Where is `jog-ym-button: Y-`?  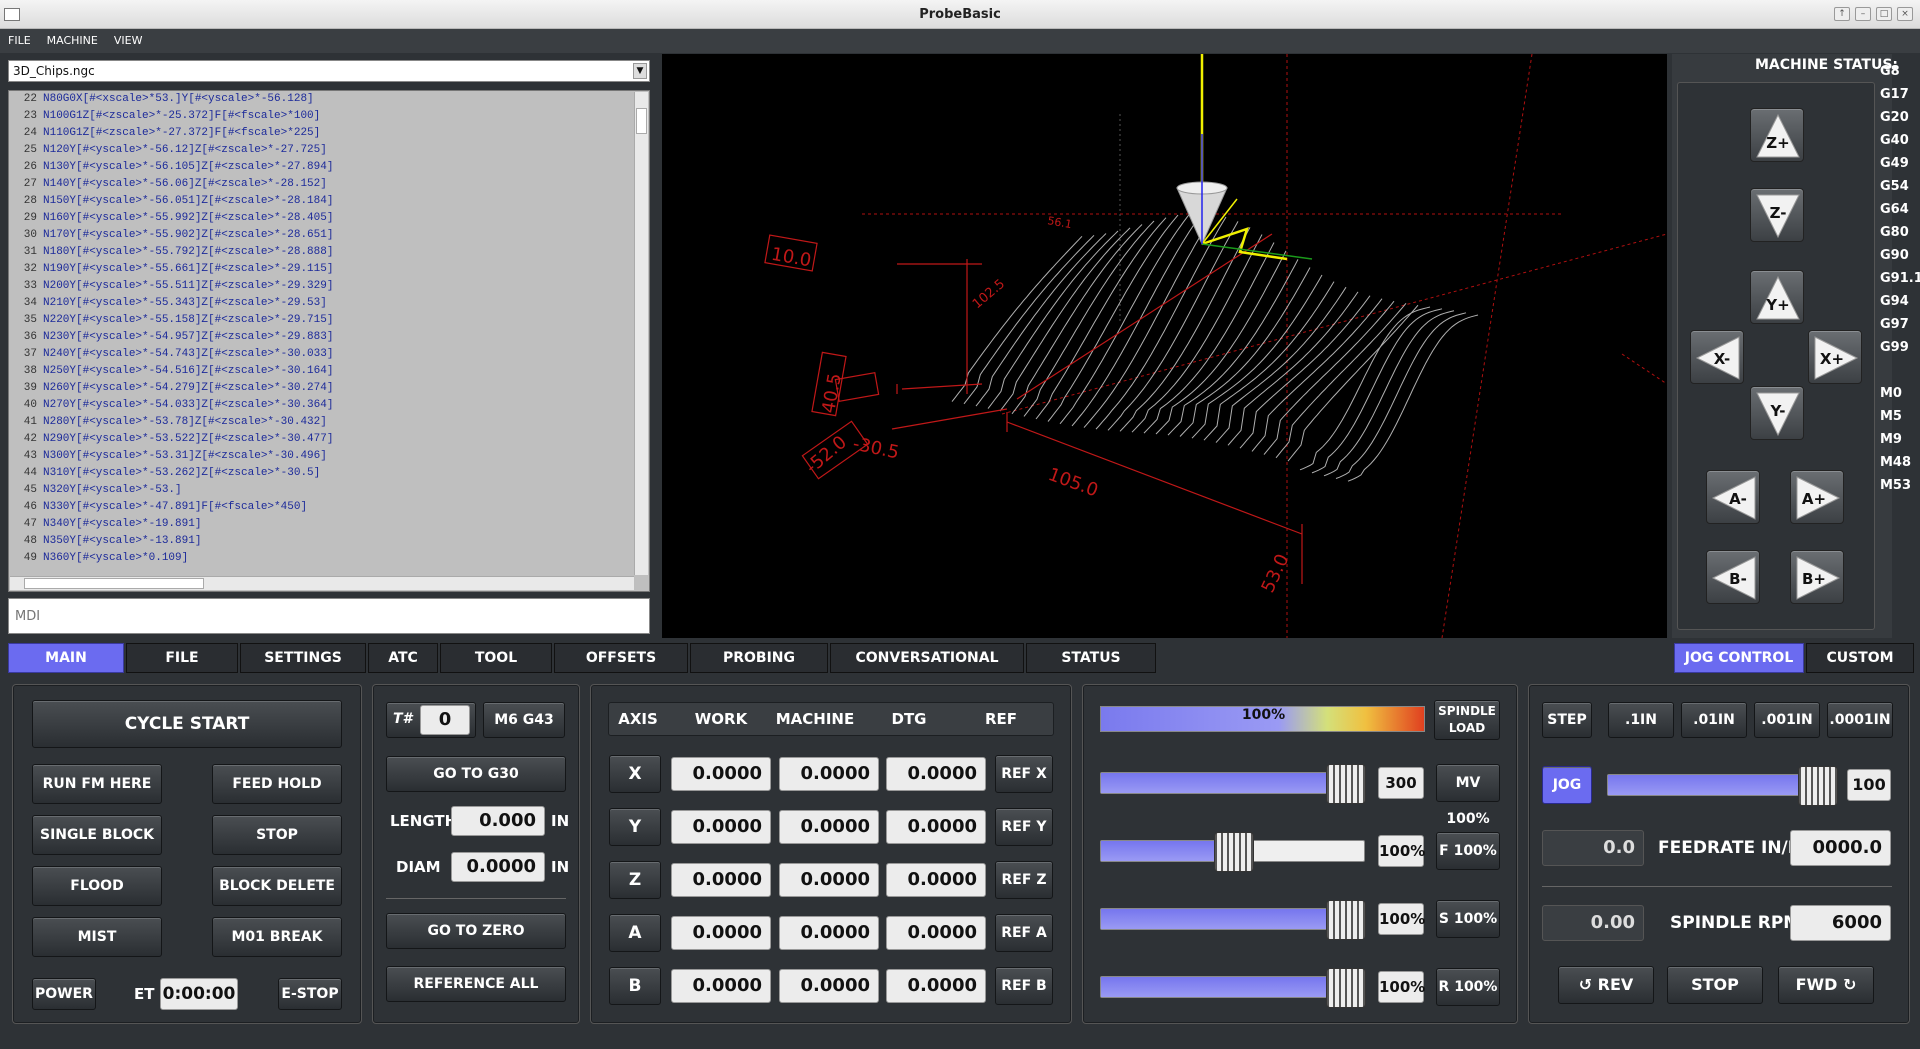 jog-ym-button: Y- is located at coordinates (1777, 413).